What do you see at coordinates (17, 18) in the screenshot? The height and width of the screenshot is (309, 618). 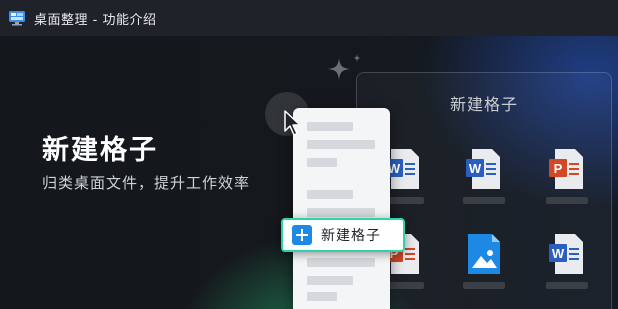 I see `desktop-monitor-icon` at bounding box center [17, 18].